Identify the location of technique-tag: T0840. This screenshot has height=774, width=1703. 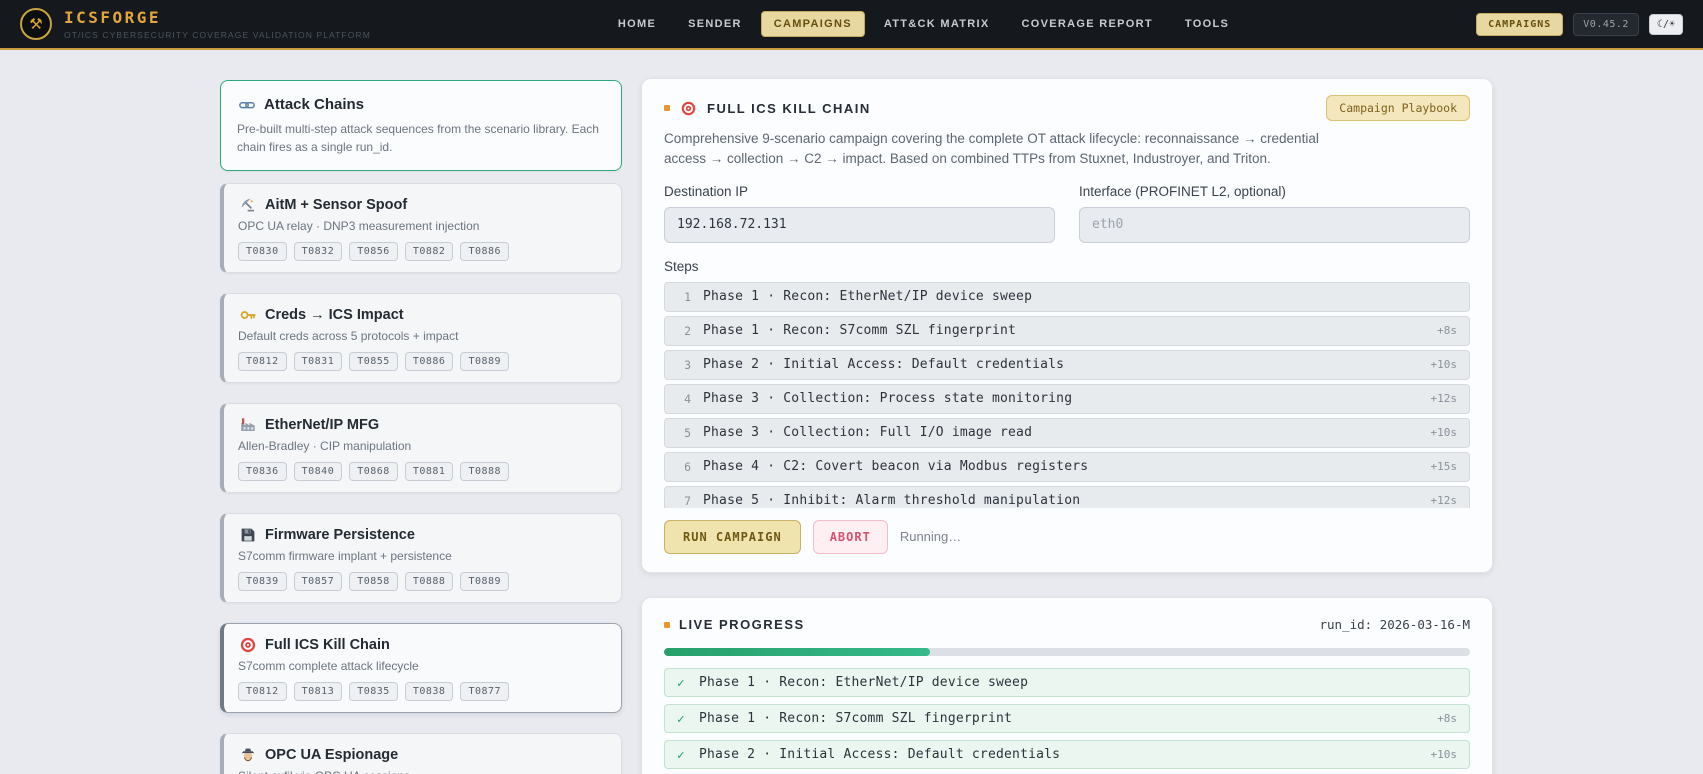
(318, 471).